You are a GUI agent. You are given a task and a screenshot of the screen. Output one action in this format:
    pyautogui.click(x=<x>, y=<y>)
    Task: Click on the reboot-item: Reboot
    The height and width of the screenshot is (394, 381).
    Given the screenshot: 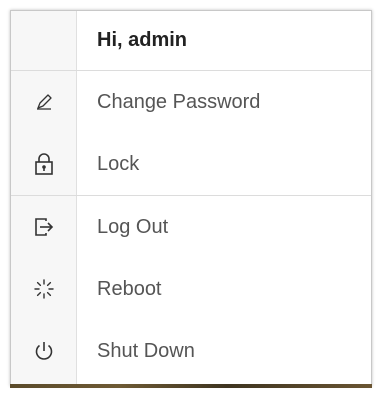 What is the action you would take?
    pyautogui.click(x=191, y=289)
    